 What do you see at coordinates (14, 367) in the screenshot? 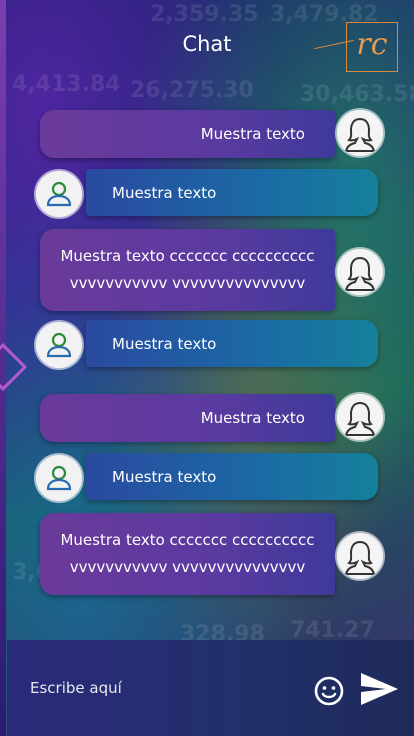
I see `side-drawer-handle` at bounding box center [14, 367].